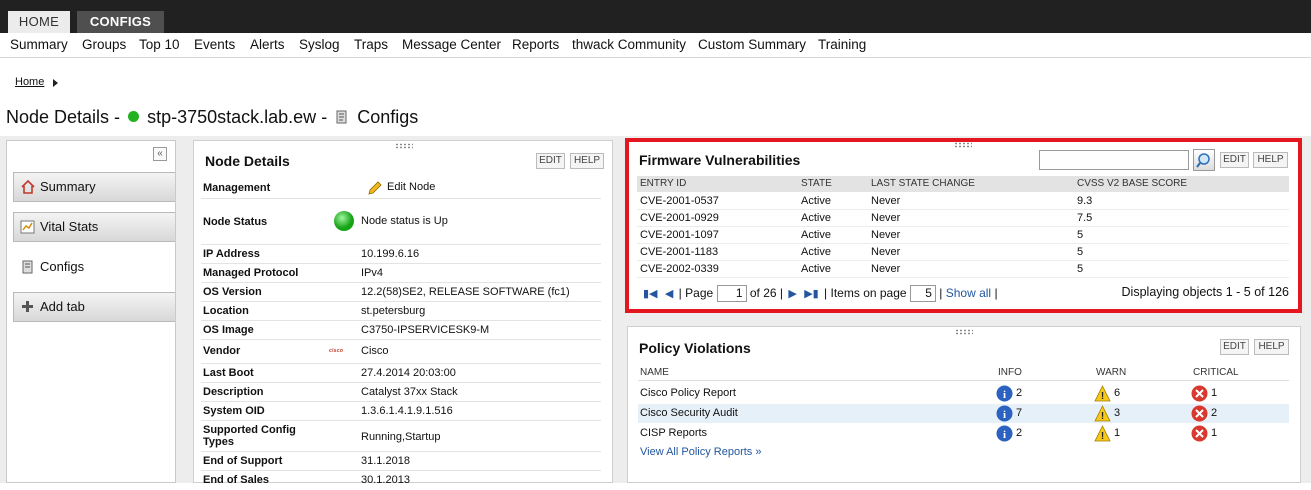 The width and height of the screenshot is (1311, 490). I want to click on detail-label: OS Version, so click(232, 292).